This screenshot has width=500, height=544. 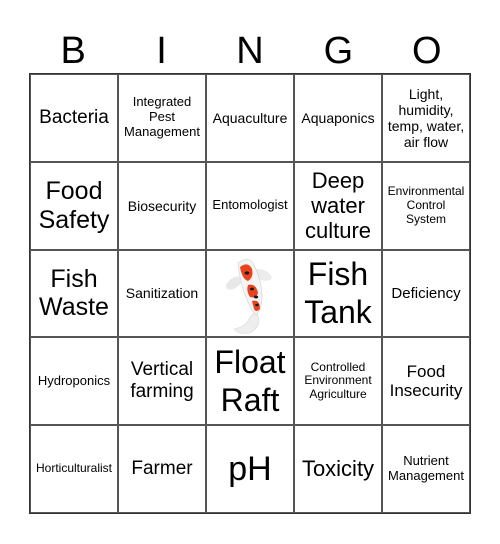 I want to click on bingo-cell: Horticulturalist, so click(x=74, y=469).